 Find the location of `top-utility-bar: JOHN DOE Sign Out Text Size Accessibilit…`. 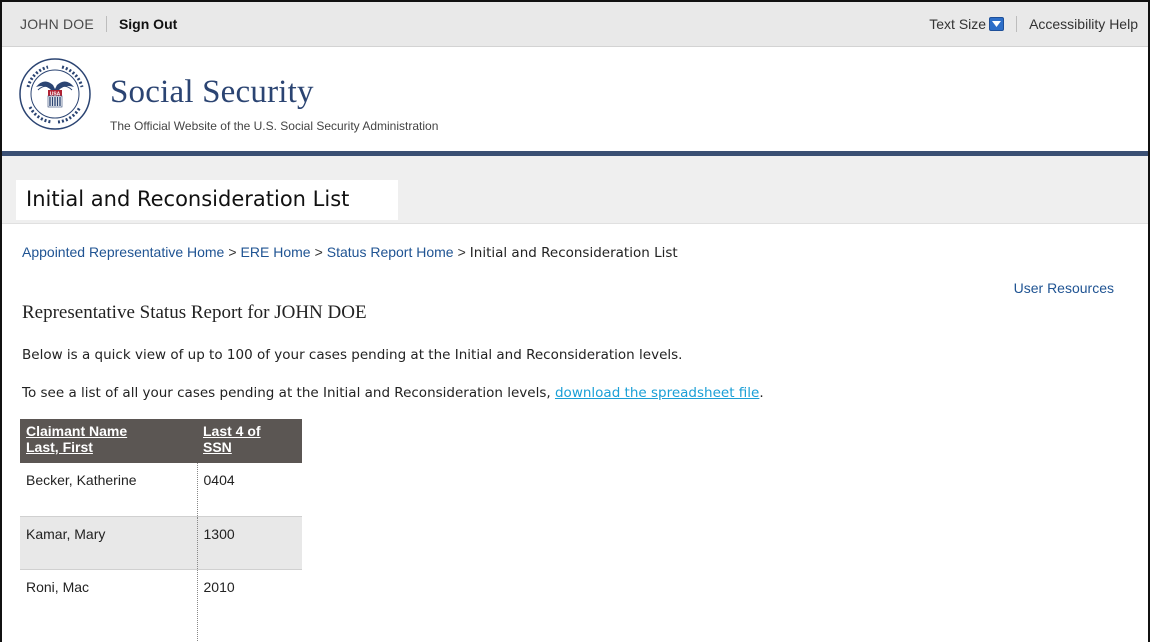

top-utility-bar: JOHN DOE Sign Out Text Size Accessibilit… is located at coordinates (575, 24).